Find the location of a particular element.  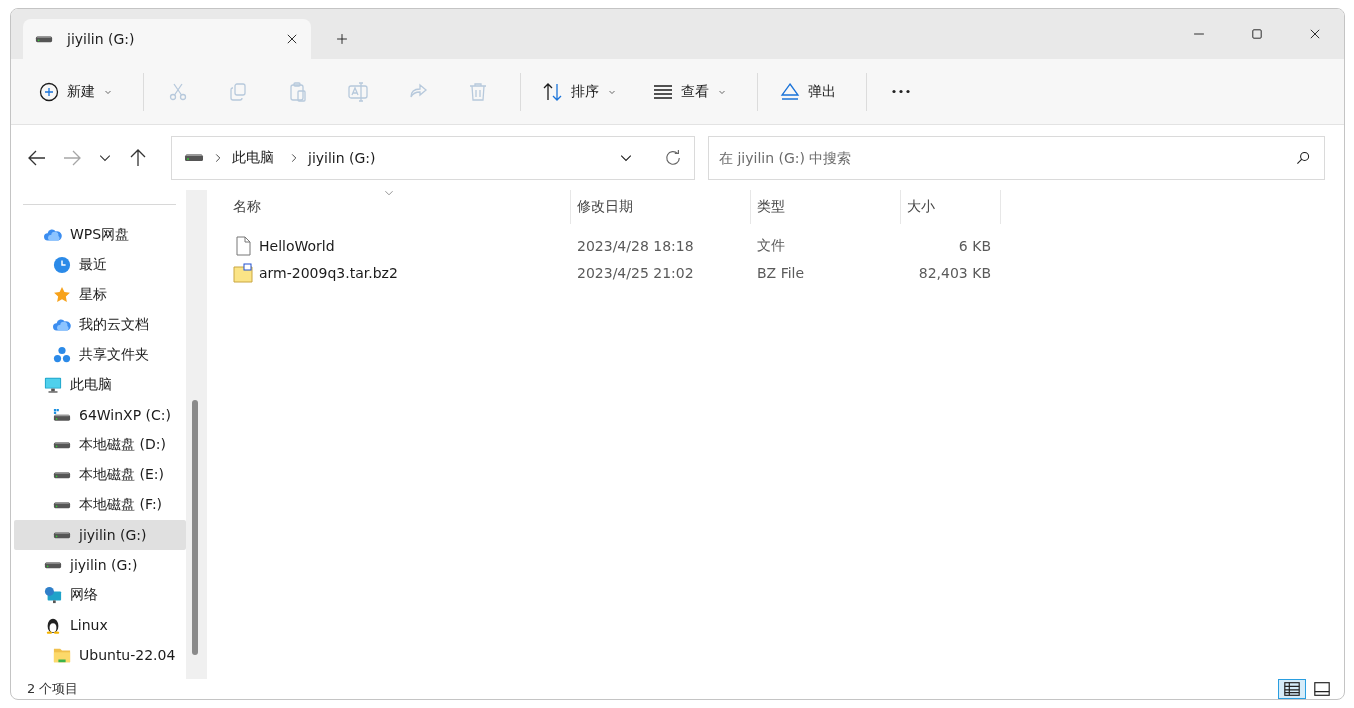

sidebar-item: 最近 is located at coordinates (100, 265).